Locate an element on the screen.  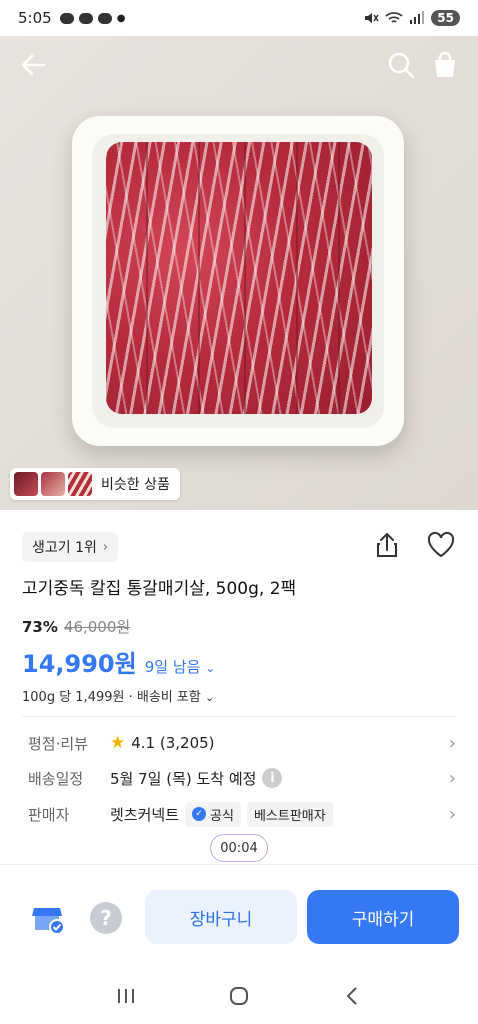
system-nav-bar is located at coordinates (239, 996).